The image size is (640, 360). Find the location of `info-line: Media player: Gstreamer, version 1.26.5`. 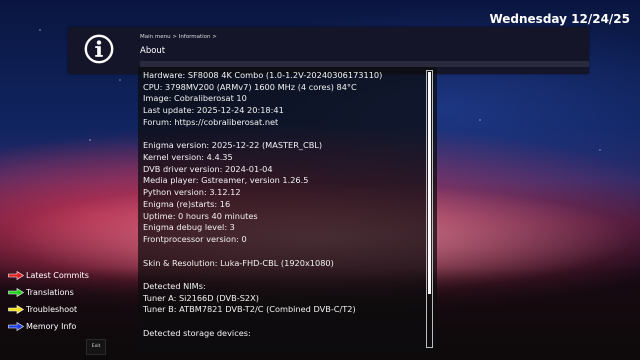

info-line: Media player: Gstreamer, version 1.26.5 is located at coordinates (226, 180).